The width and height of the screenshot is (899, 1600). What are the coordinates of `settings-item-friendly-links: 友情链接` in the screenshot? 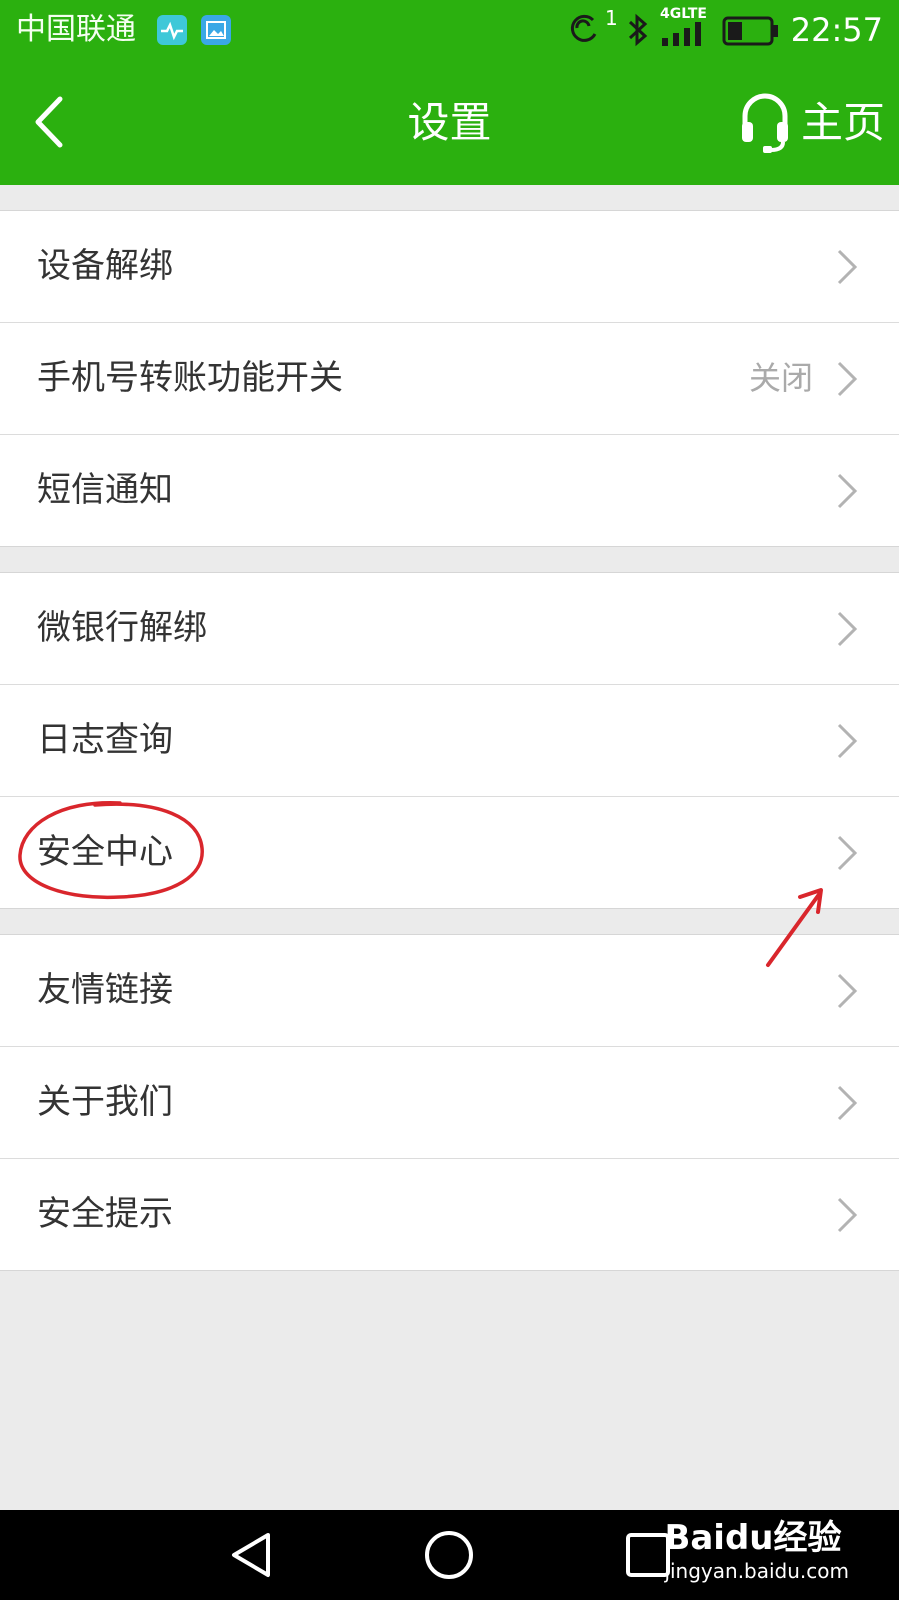 It's located at (449, 991).